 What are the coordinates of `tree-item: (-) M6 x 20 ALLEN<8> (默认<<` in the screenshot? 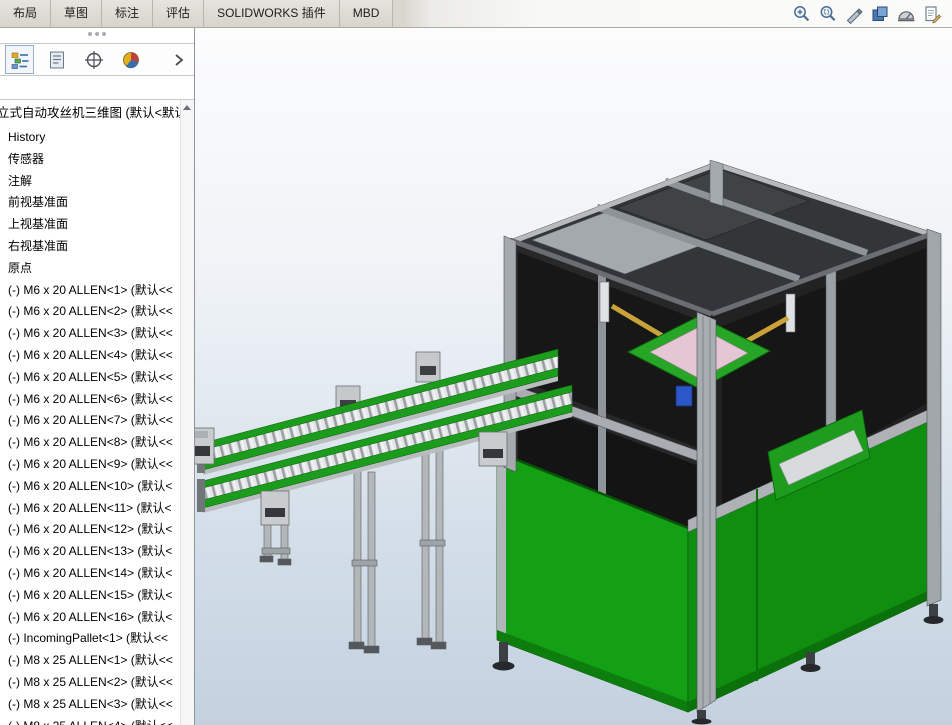 It's located at (90, 443).